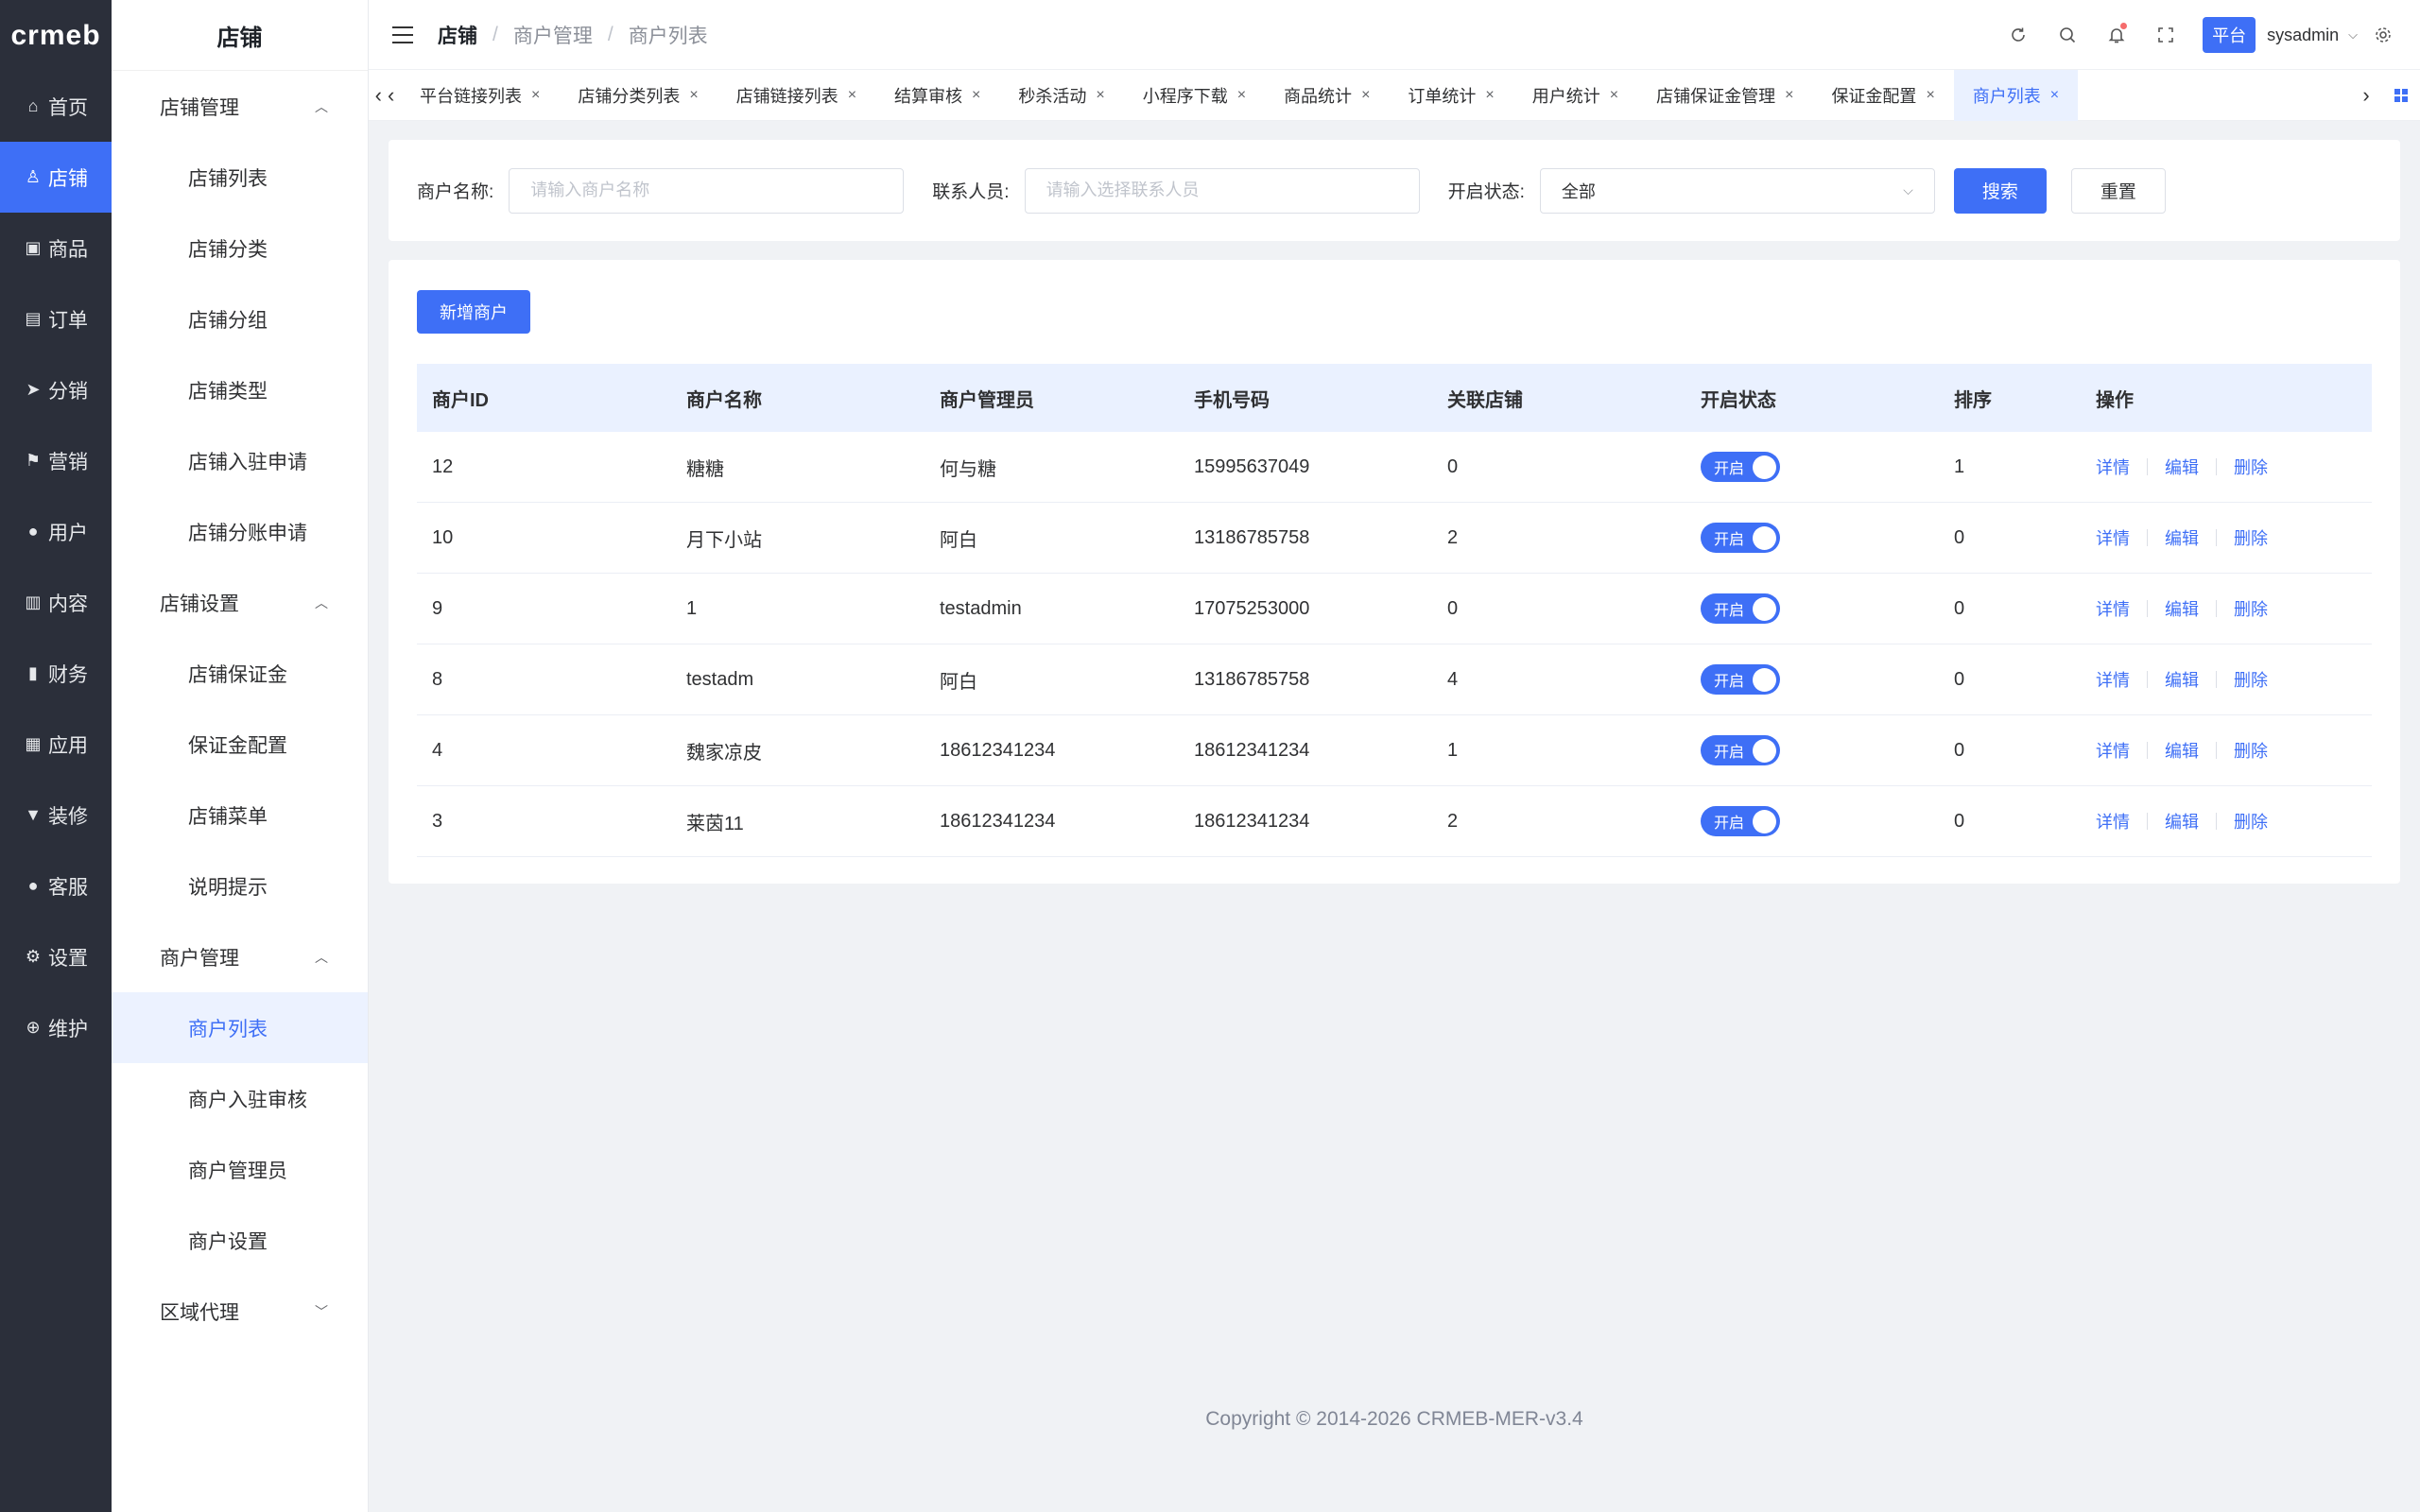 This screenshot has height=1512, width=2420. I want to click on sidebar-item: 说明提示, so click(240, 885).